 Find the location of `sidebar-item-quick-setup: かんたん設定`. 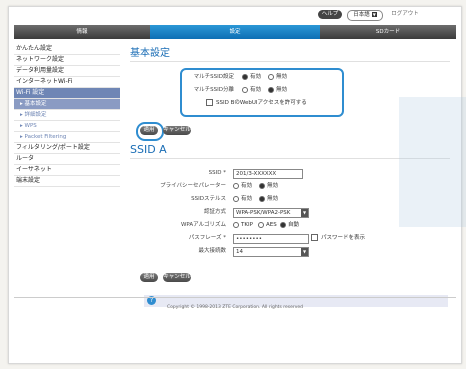

sidebar-item-quick-setup: かんたん設定 is located at coordinates (67, 49).